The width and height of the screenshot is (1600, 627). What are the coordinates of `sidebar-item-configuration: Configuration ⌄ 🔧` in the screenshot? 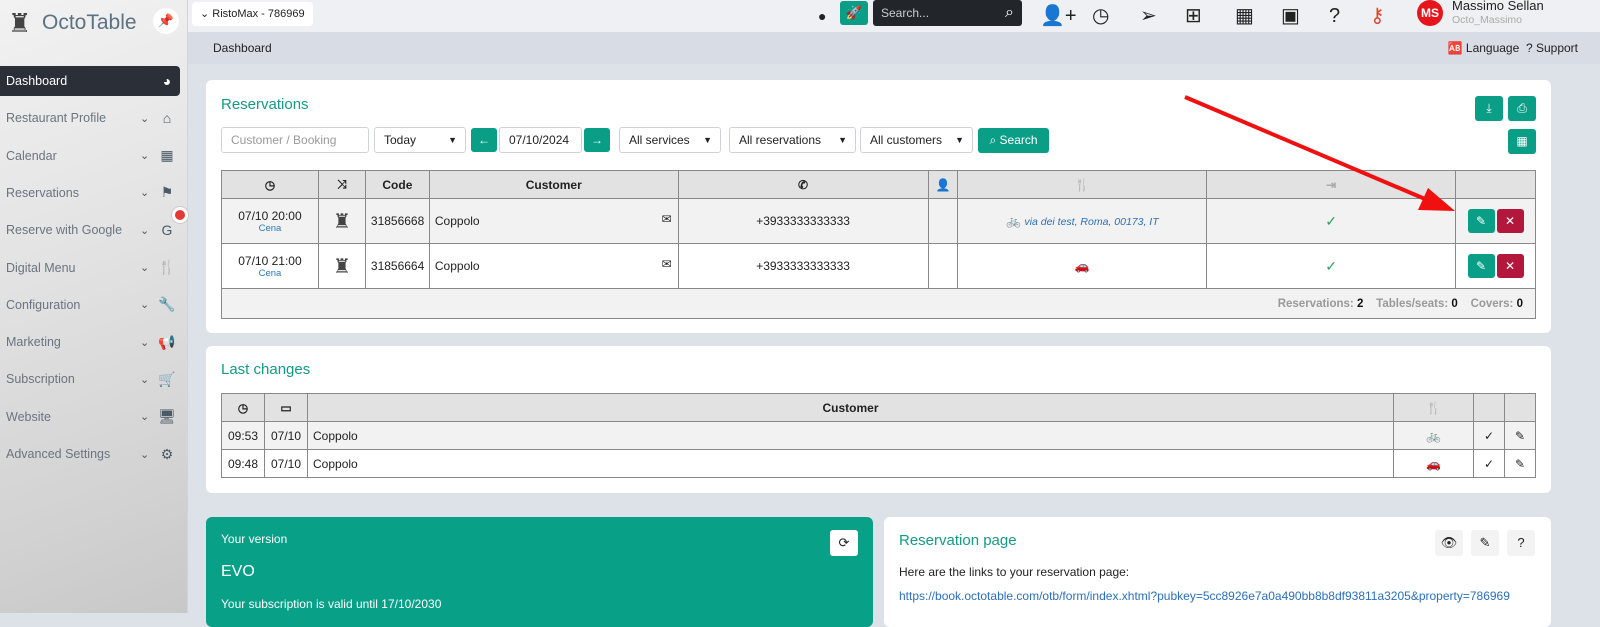 It's located at (90, 305).